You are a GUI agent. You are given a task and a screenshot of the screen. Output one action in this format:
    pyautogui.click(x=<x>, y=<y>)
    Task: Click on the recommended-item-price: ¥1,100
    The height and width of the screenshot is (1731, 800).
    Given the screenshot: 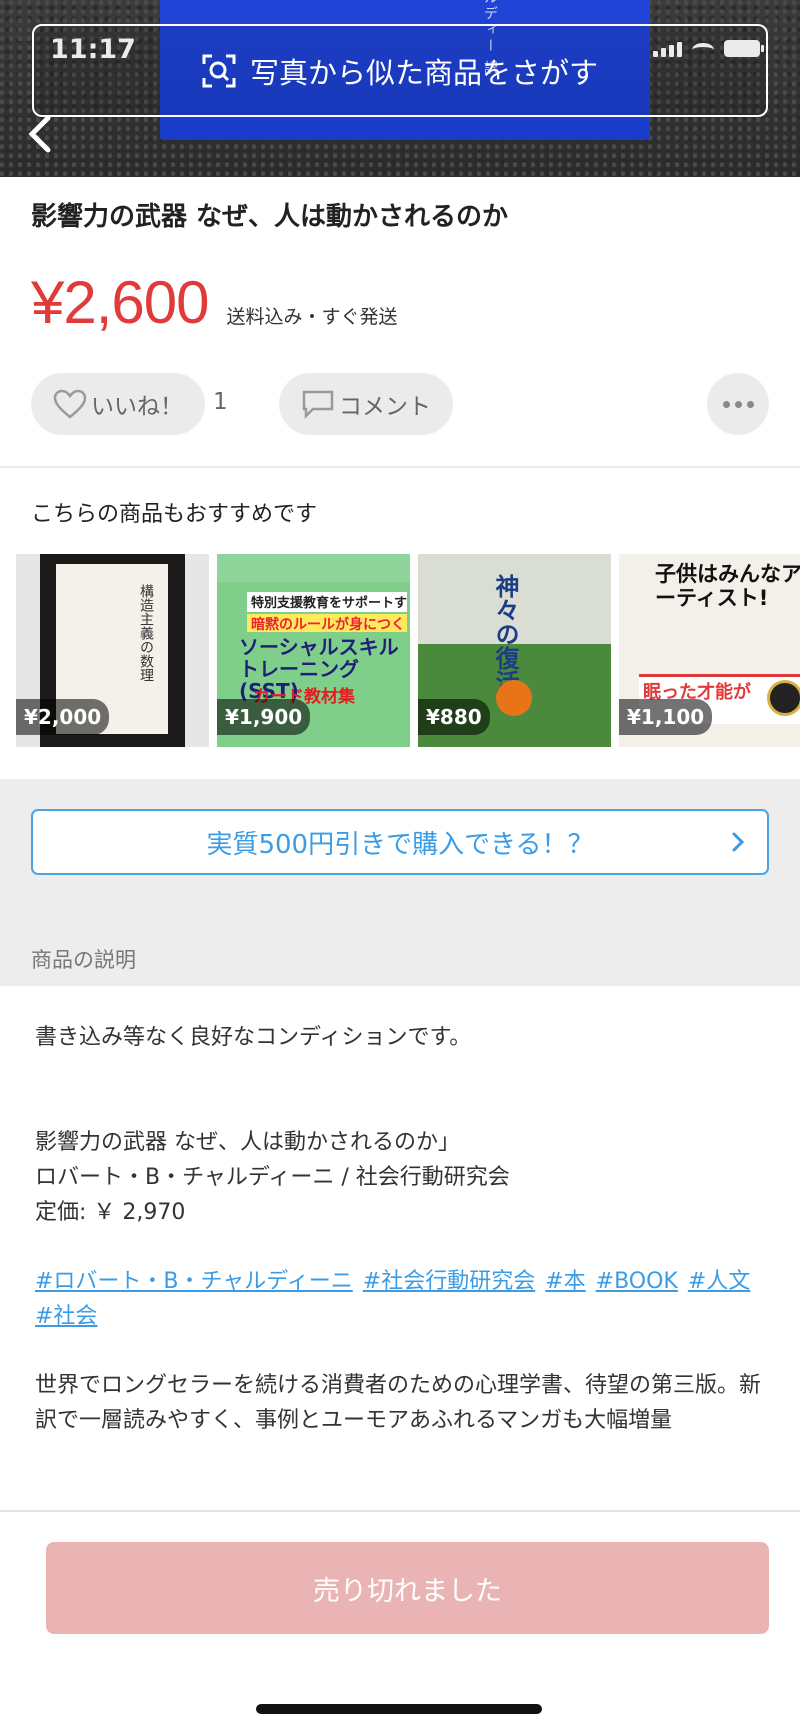 What is the action you would take?
    pyautogui.click(x=666, y=717)
    